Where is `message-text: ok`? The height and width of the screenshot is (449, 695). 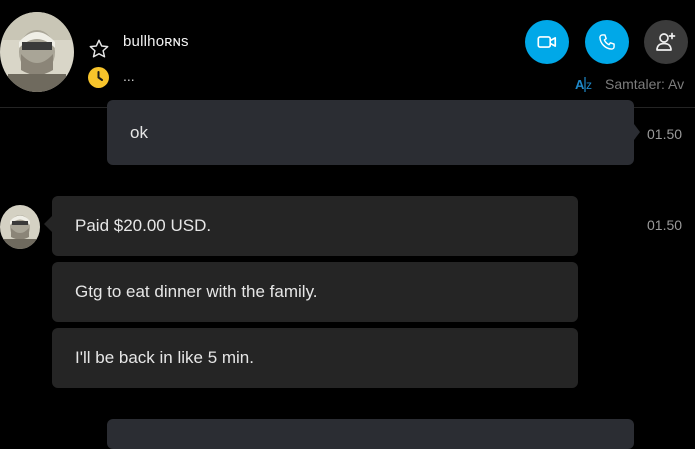 message-text: ok is located at coordinates (139, 132).